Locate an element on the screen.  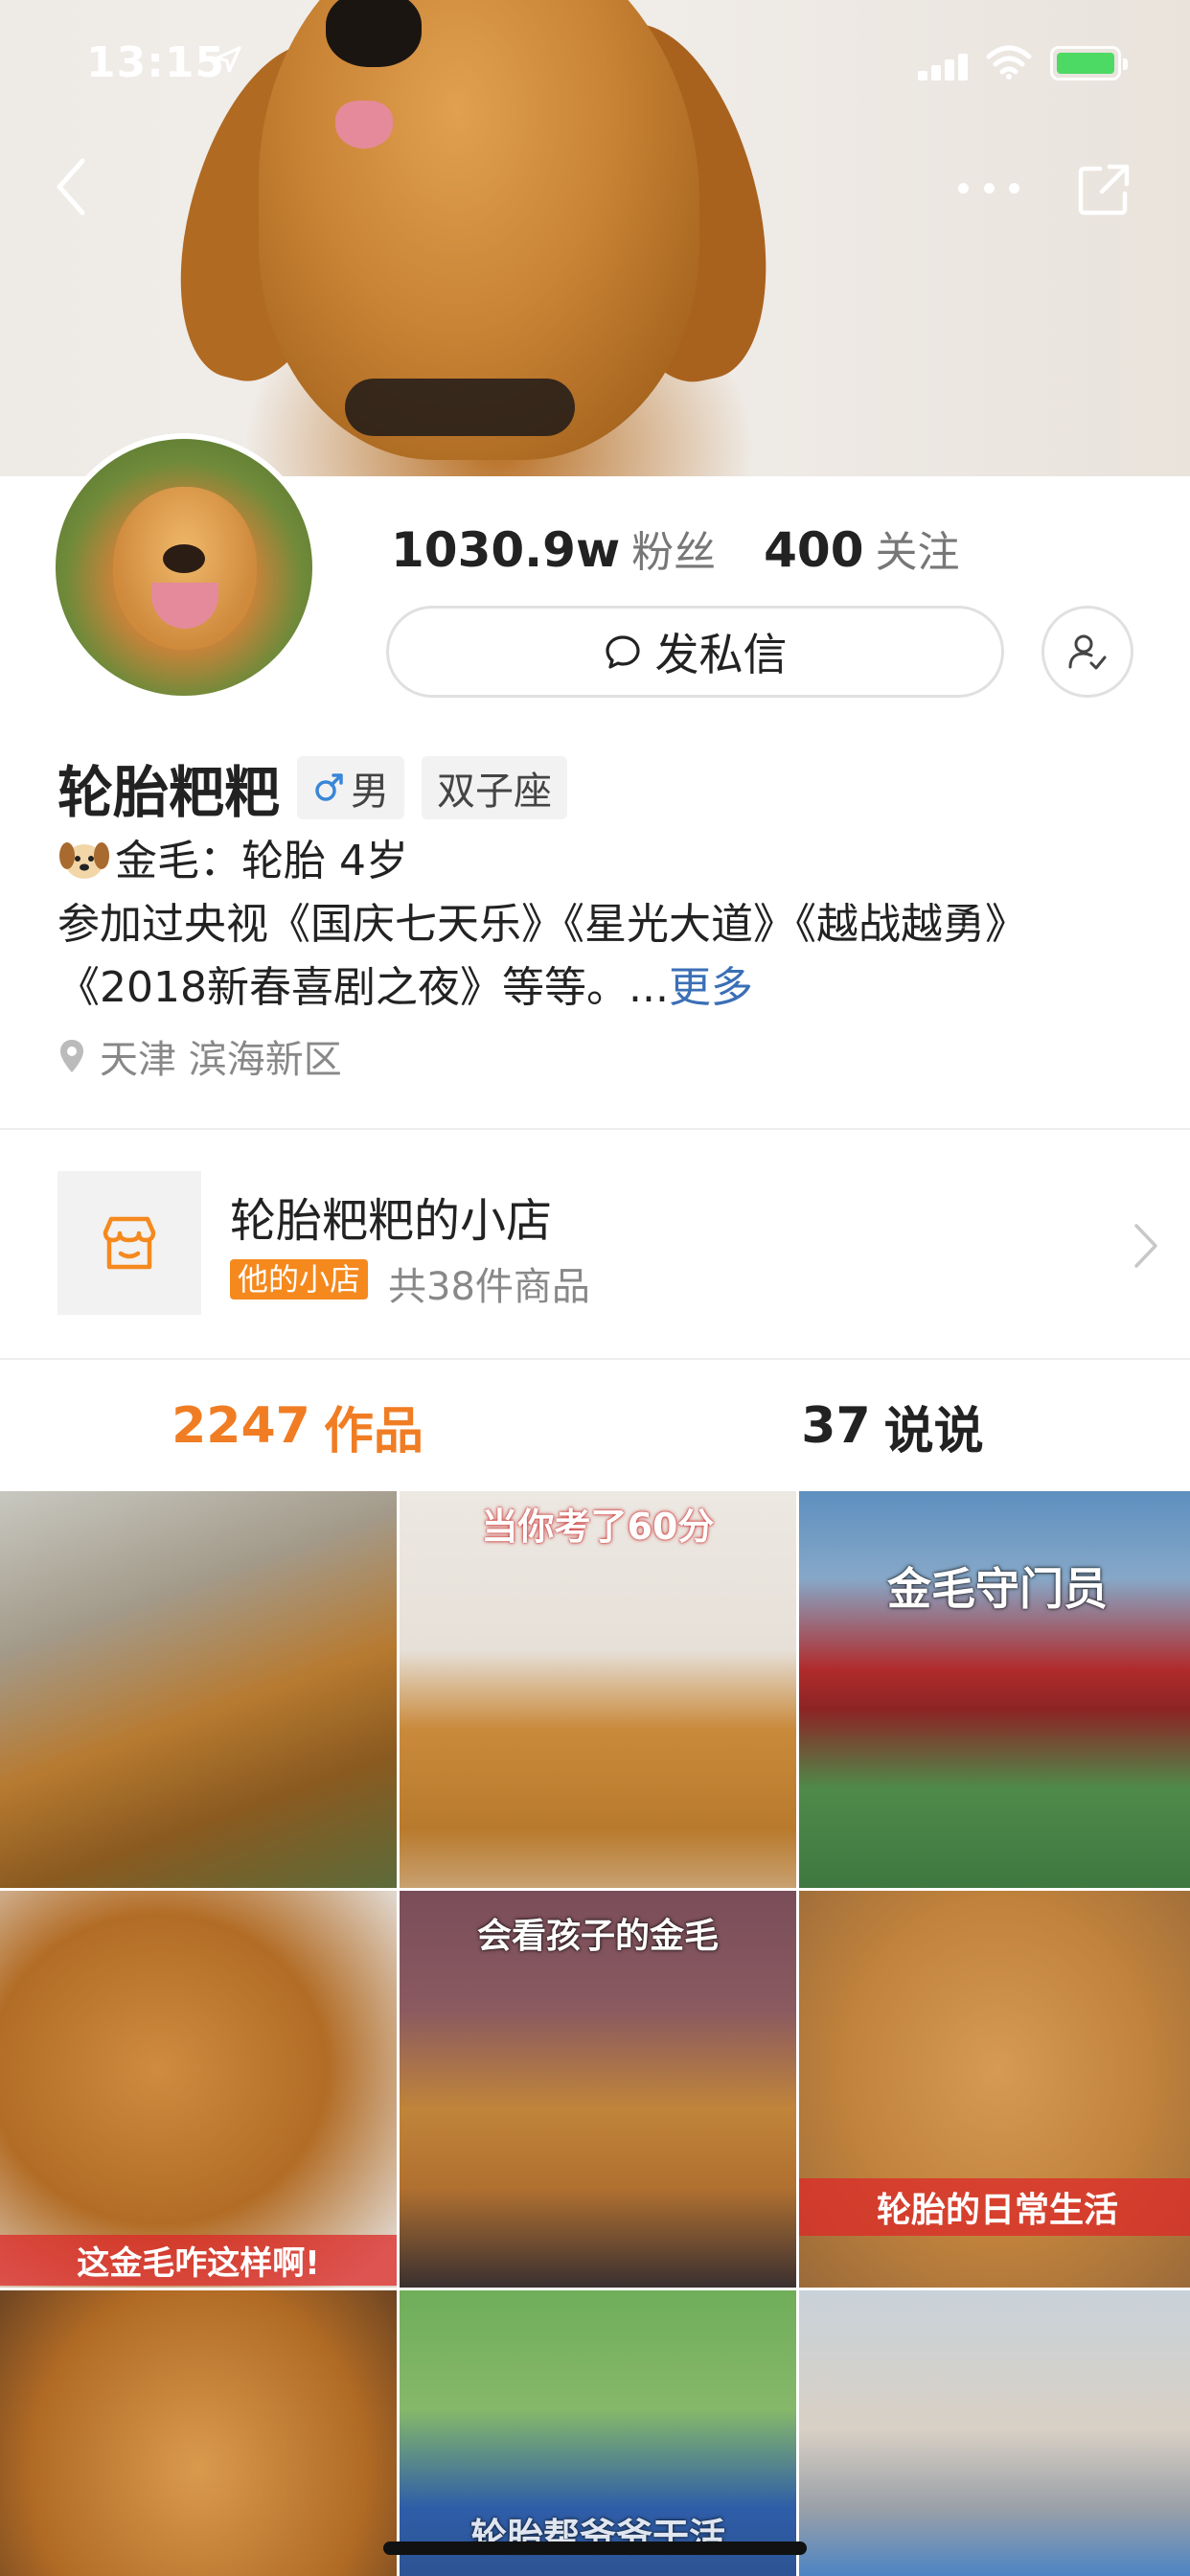
user-check-icon is located at coordinates (1088, 652).